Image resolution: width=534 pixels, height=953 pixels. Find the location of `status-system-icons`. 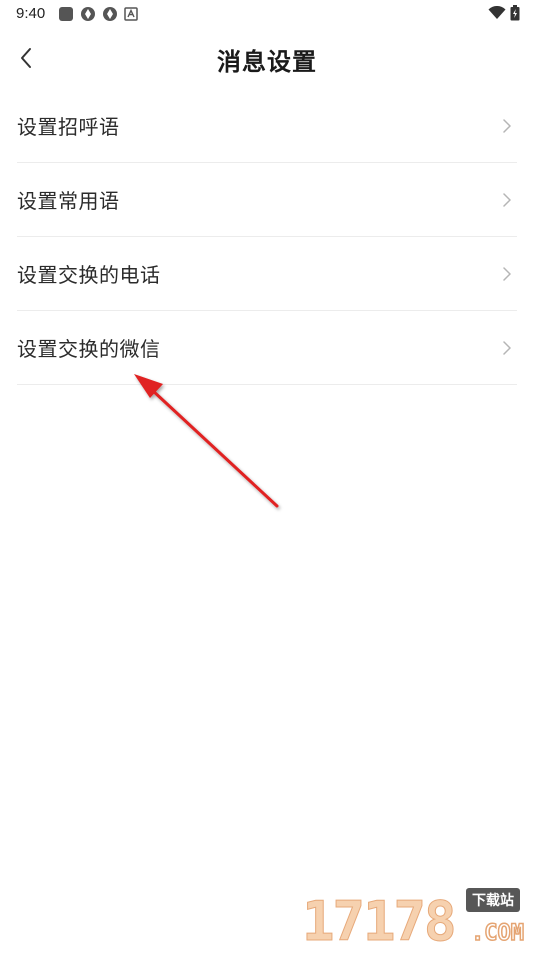

status-system-icons is located at coordinates (504, 13).